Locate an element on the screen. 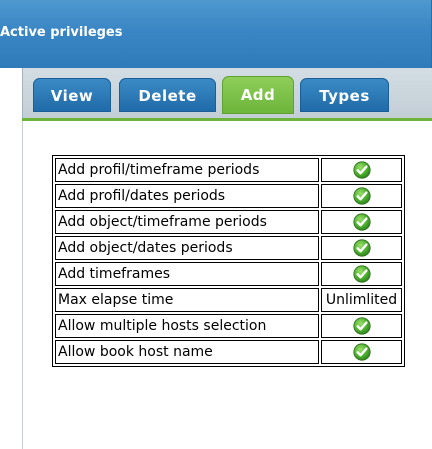 The height and width of the screenshot is (449, 432). privilege-label: Add profil/timeframe periods is located at coordinates (187, 170).